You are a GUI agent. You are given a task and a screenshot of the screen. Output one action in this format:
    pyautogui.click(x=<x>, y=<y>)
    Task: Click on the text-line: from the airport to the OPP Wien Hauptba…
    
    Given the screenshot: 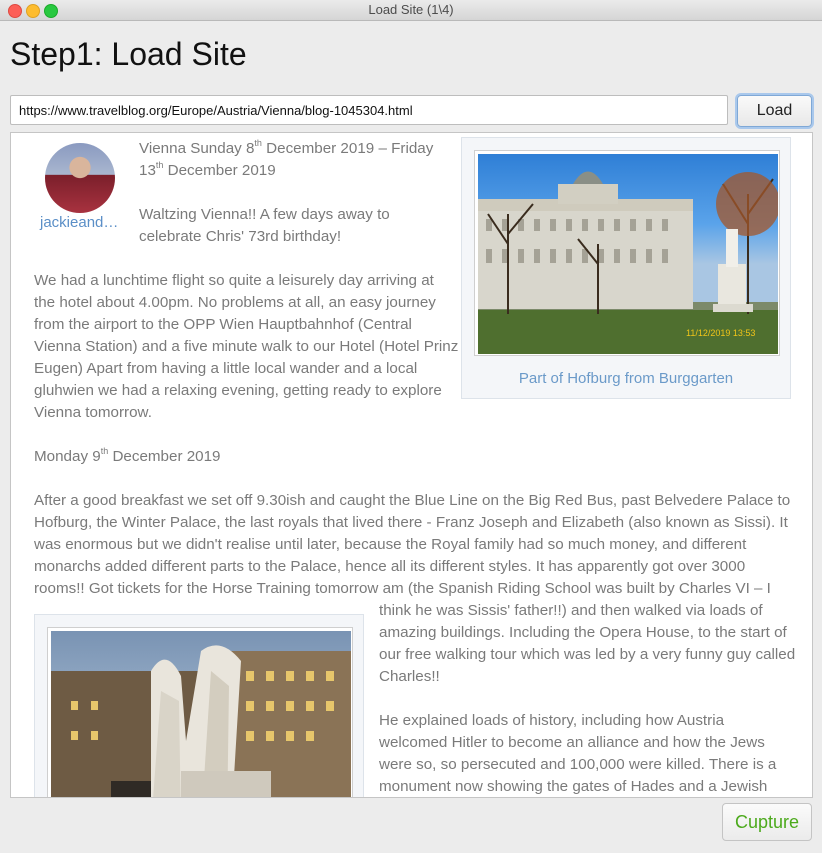 What is the action you would take?
    pyautogui.click(x=223, y=324)
    